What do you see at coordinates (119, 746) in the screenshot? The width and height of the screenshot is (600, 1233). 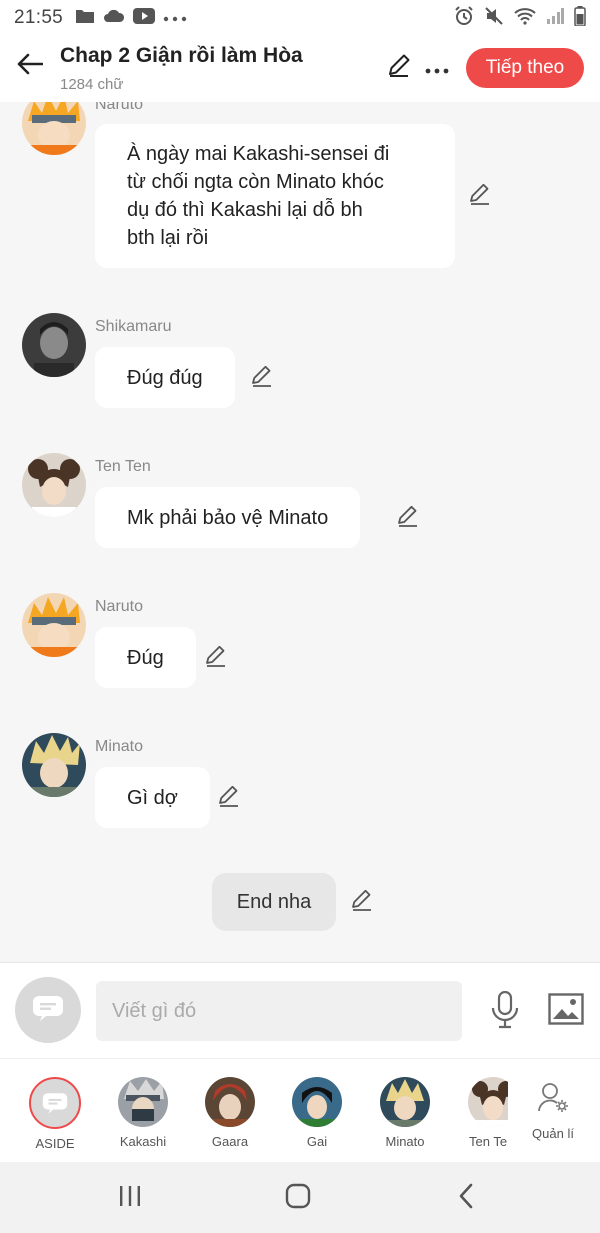 I see `speaker-name: Minato` at bounding box center [119, 746].